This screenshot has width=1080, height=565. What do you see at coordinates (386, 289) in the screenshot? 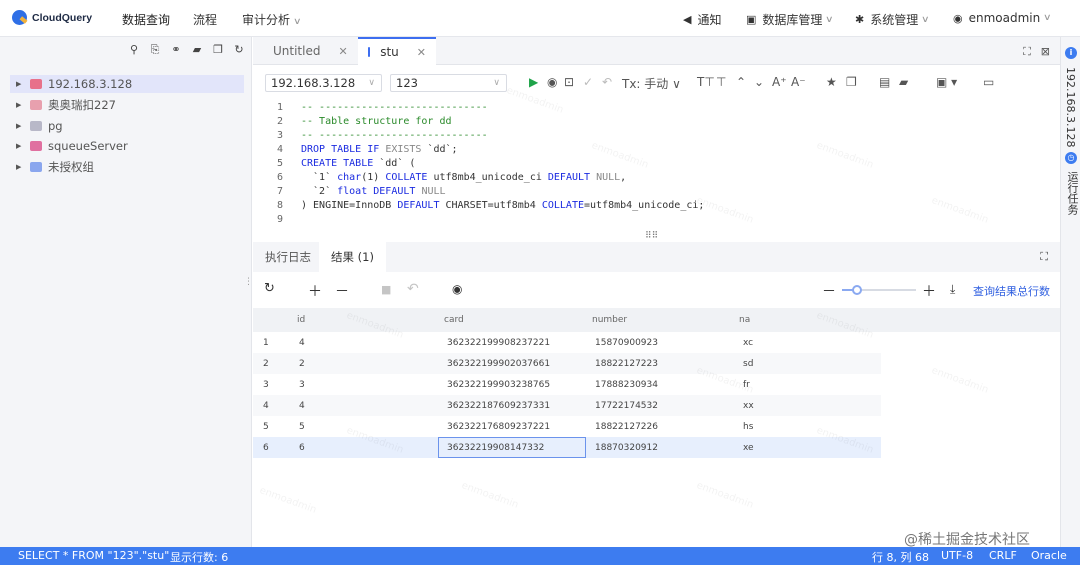
I see `lock-icon: ■` at bounding box center [386, 289].